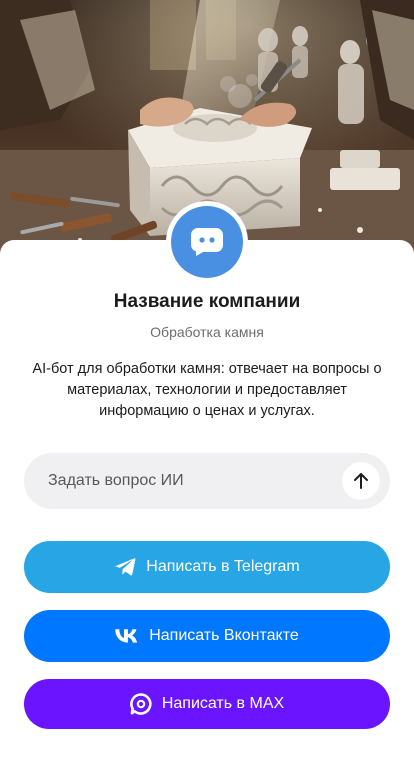 The height and width of the screenshot is (770, 414). I want to click on arrow-up-icon, so click(361, 481).